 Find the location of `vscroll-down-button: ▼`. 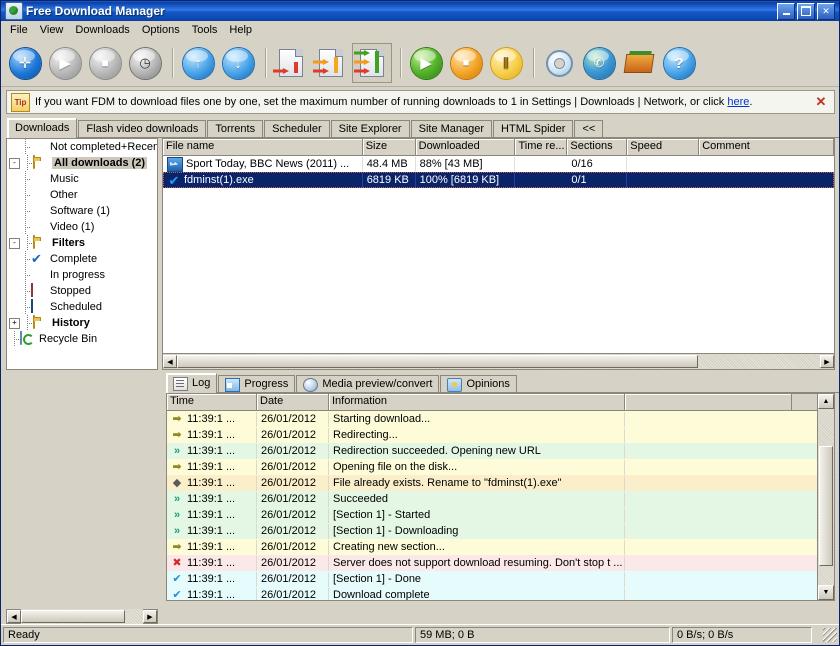

vscroll-down-button: ▼ is located at coordinates (826, 592).